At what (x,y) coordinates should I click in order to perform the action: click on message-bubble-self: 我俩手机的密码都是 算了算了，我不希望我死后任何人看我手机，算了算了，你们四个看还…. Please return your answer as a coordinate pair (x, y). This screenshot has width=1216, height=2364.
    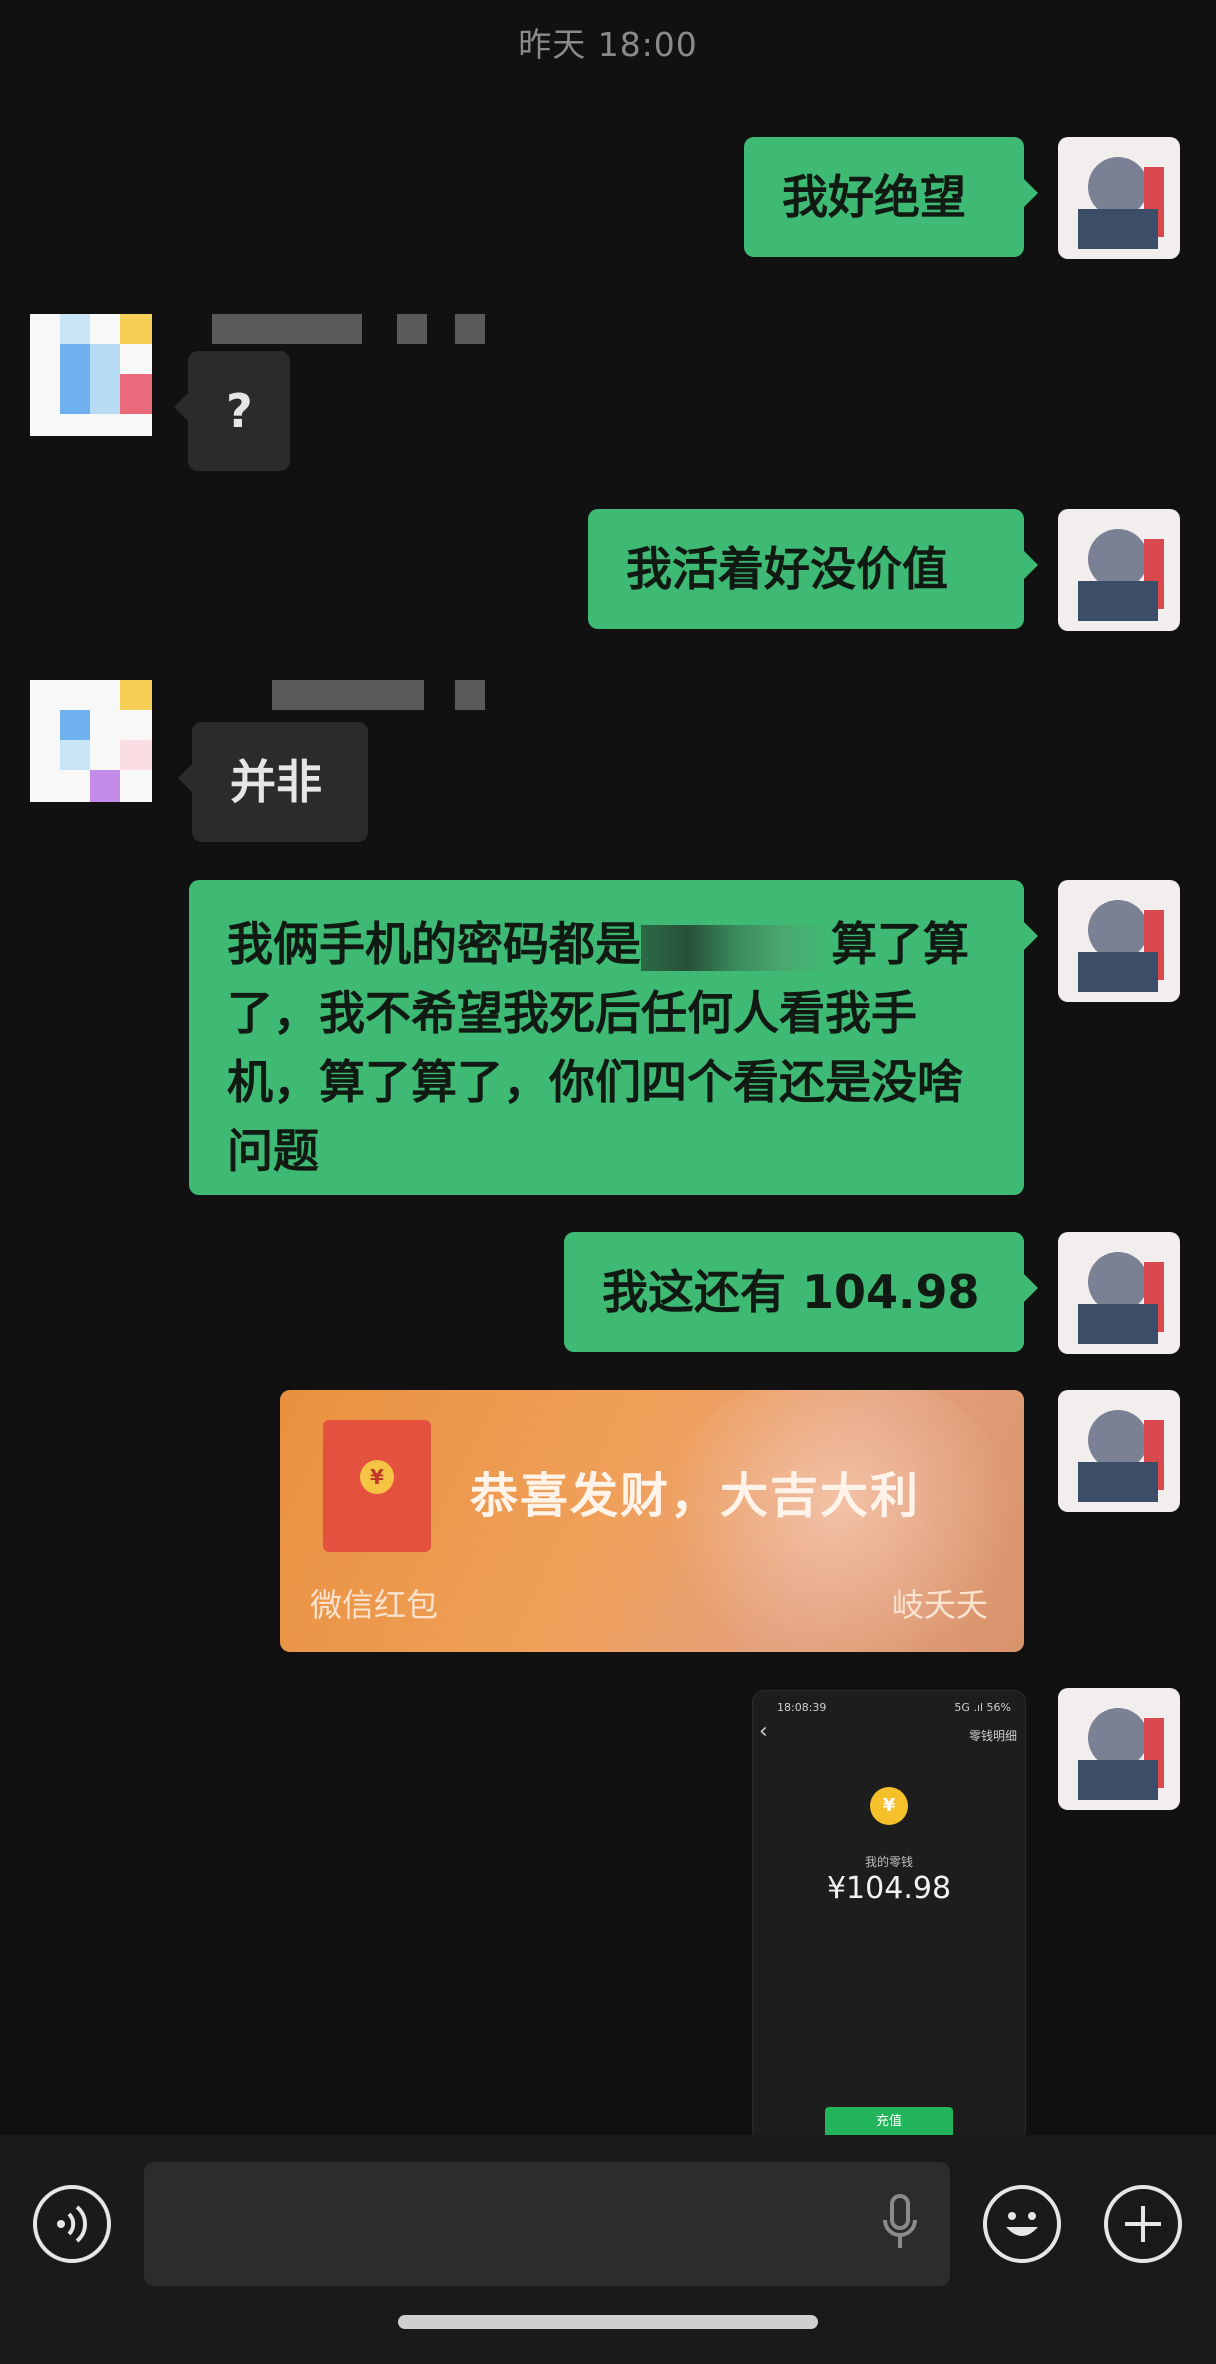
    Looking at the image, I should click on (613, 1037).